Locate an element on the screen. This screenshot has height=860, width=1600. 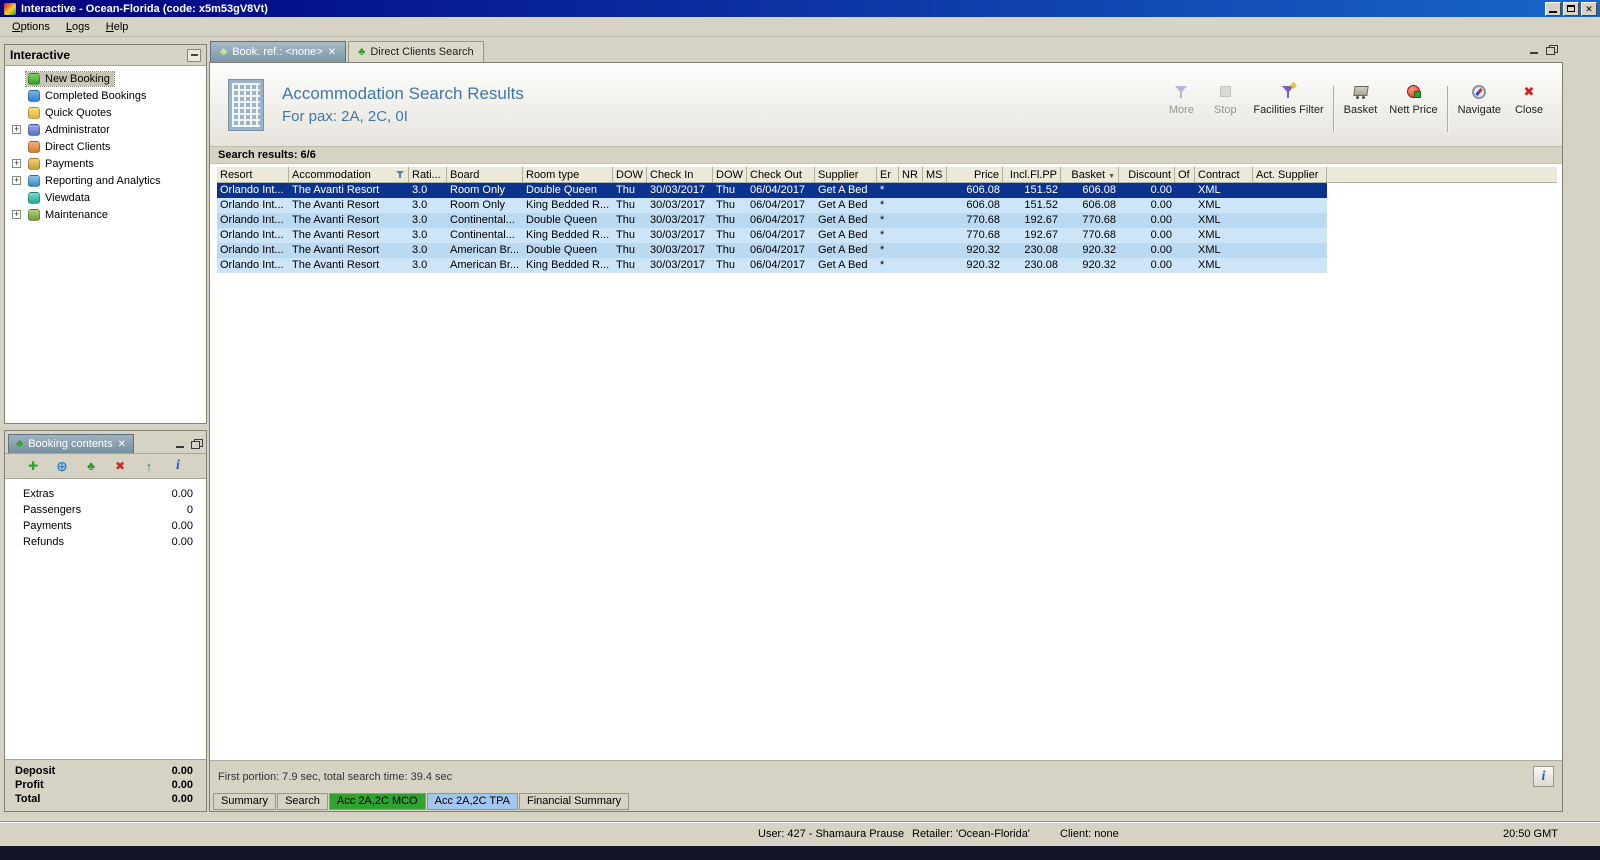
column-header-accommodation: Accommodation is located at coordinates (349, 174).